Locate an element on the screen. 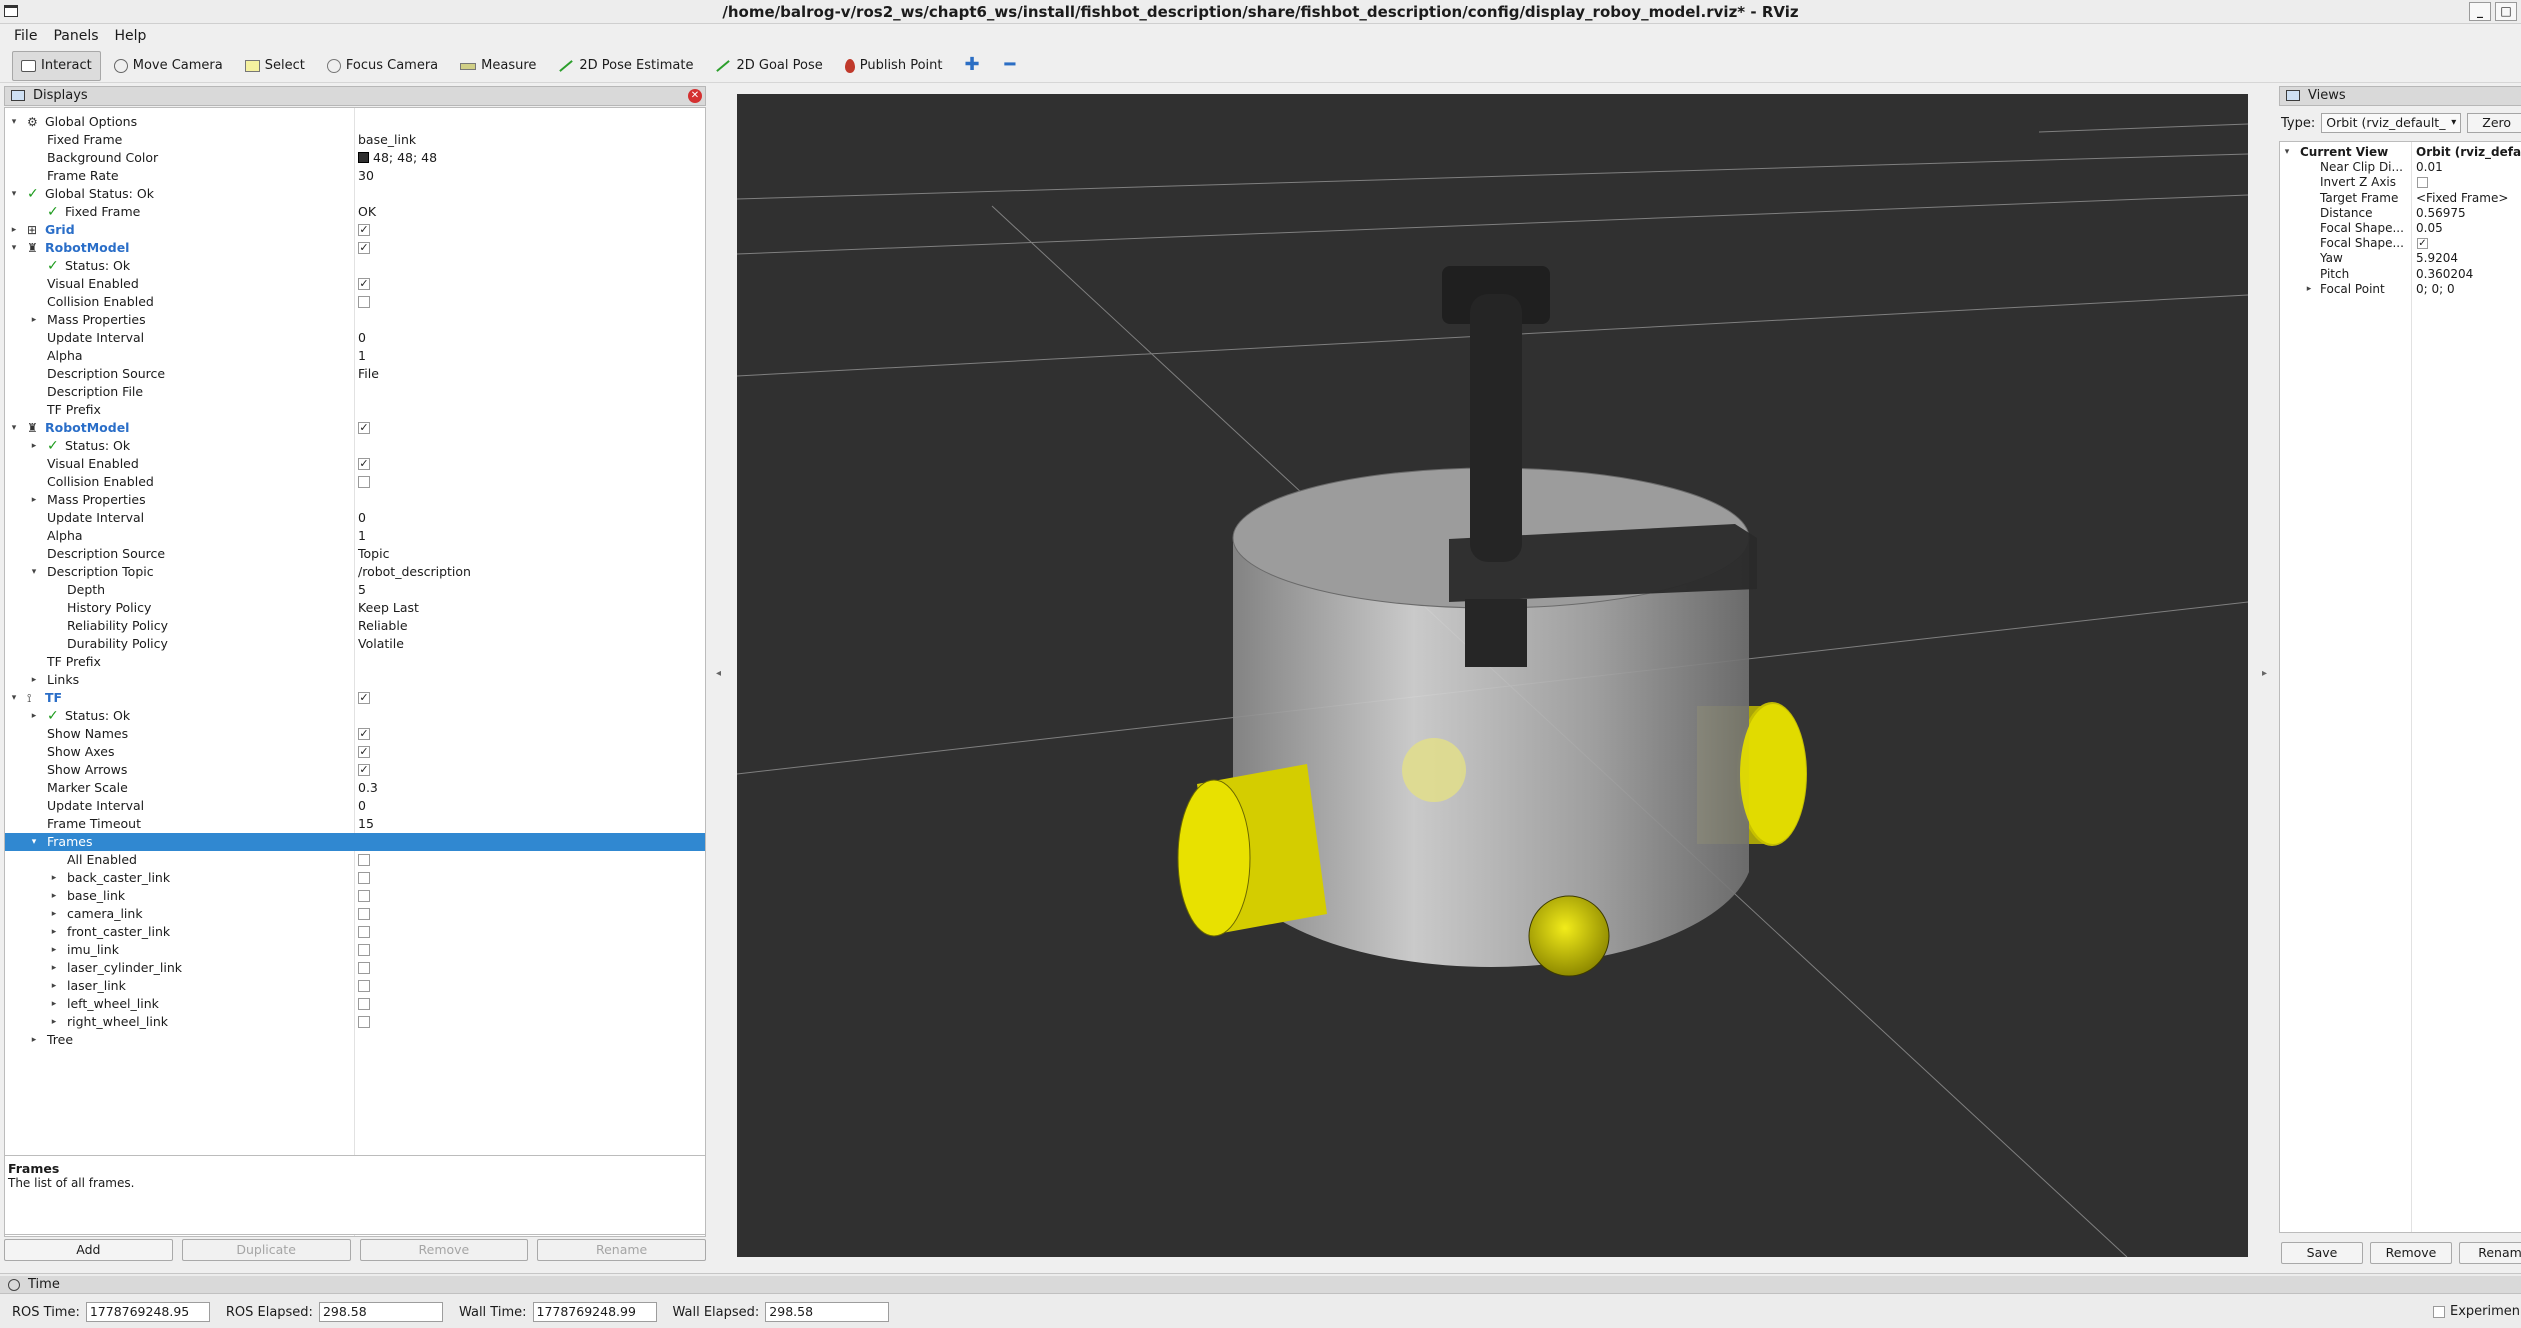 The height and width of the screenshot is (1328, 2521). tree-row: ▾ ♜ RobotModel ✓ is located at coordinates (355, 428).